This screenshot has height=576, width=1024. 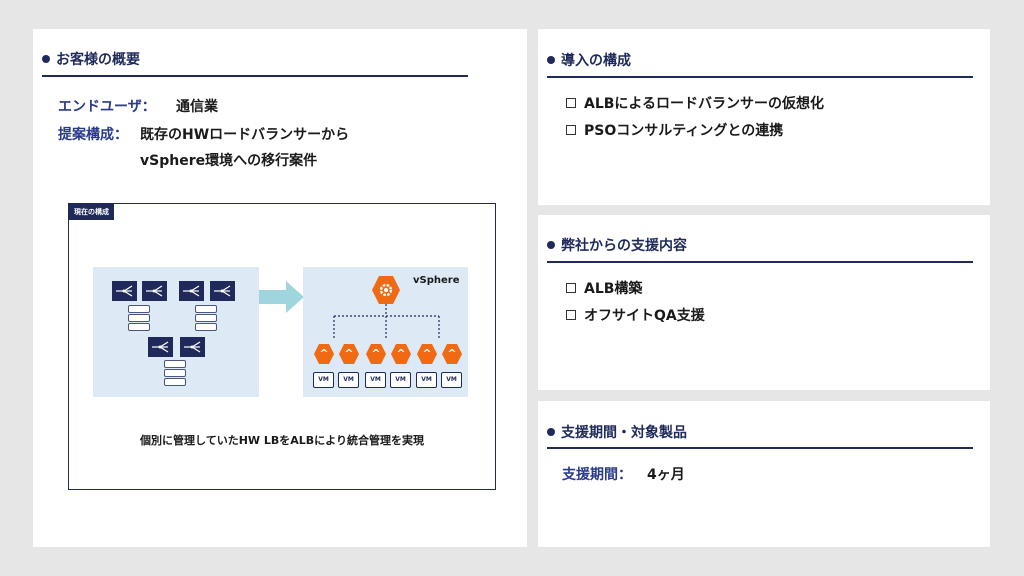 What do you see at coordinates (635, 315) in the screenshot?
I see `support-item: オフサイトQA支援` at bounding box center [635, 315].